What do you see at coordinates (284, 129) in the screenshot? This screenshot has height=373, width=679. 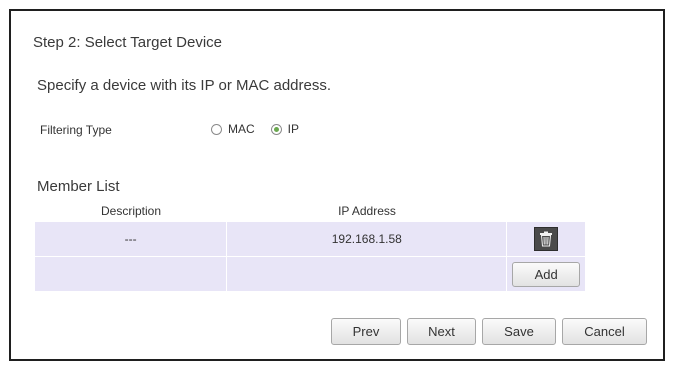 I see `radio-option-ip: IP` at bounding box center [284, 129].